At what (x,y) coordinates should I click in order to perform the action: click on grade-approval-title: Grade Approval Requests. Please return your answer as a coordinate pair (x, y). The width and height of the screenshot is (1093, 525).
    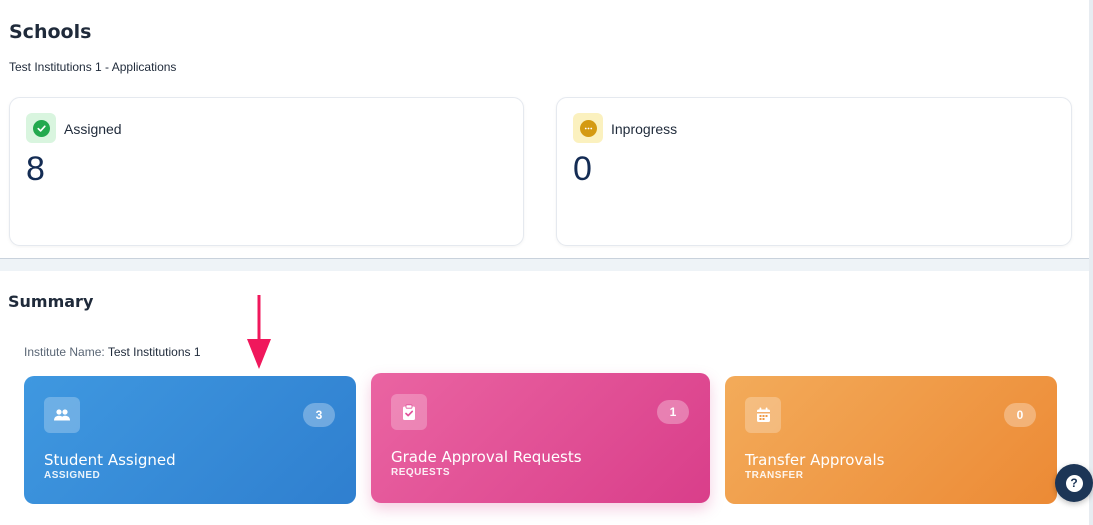
    Looking at the image, I should click on (486, 457).